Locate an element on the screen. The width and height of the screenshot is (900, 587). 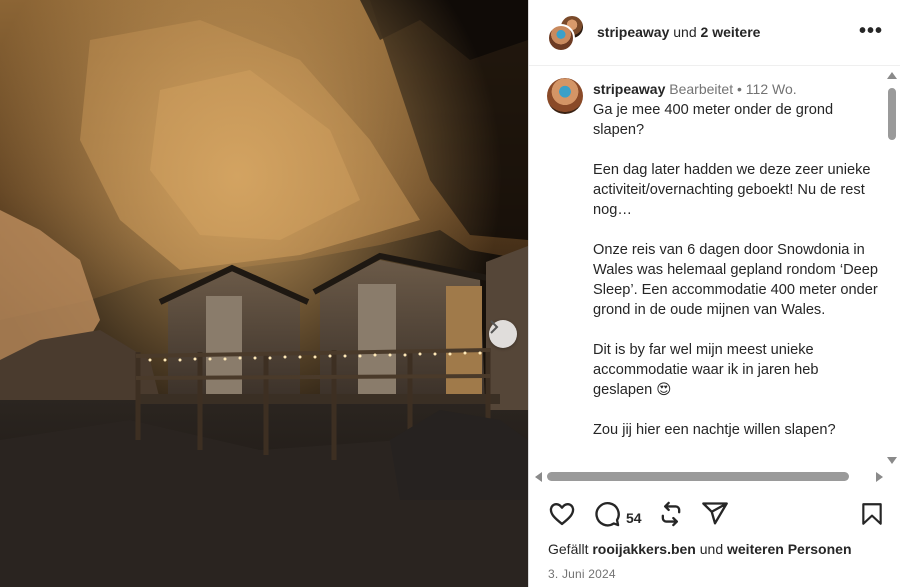
collab-avatars is located at coordinates (566, 33).